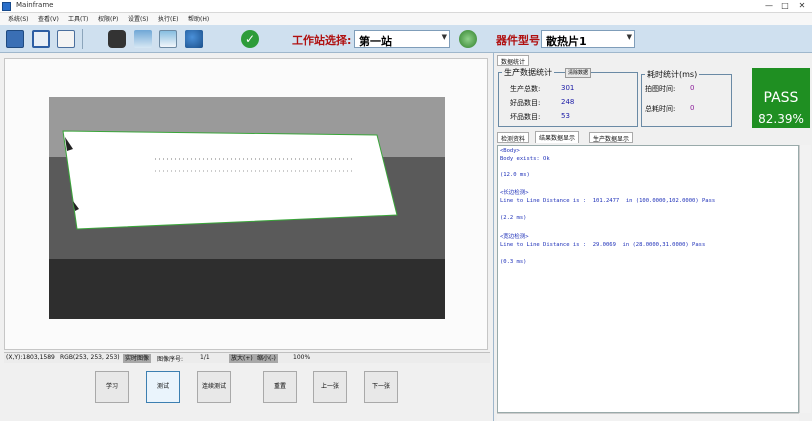  What do you see at coordinates (6, 6) in the screenshot?
I see `app-icon` at bounding box center [6, 6].